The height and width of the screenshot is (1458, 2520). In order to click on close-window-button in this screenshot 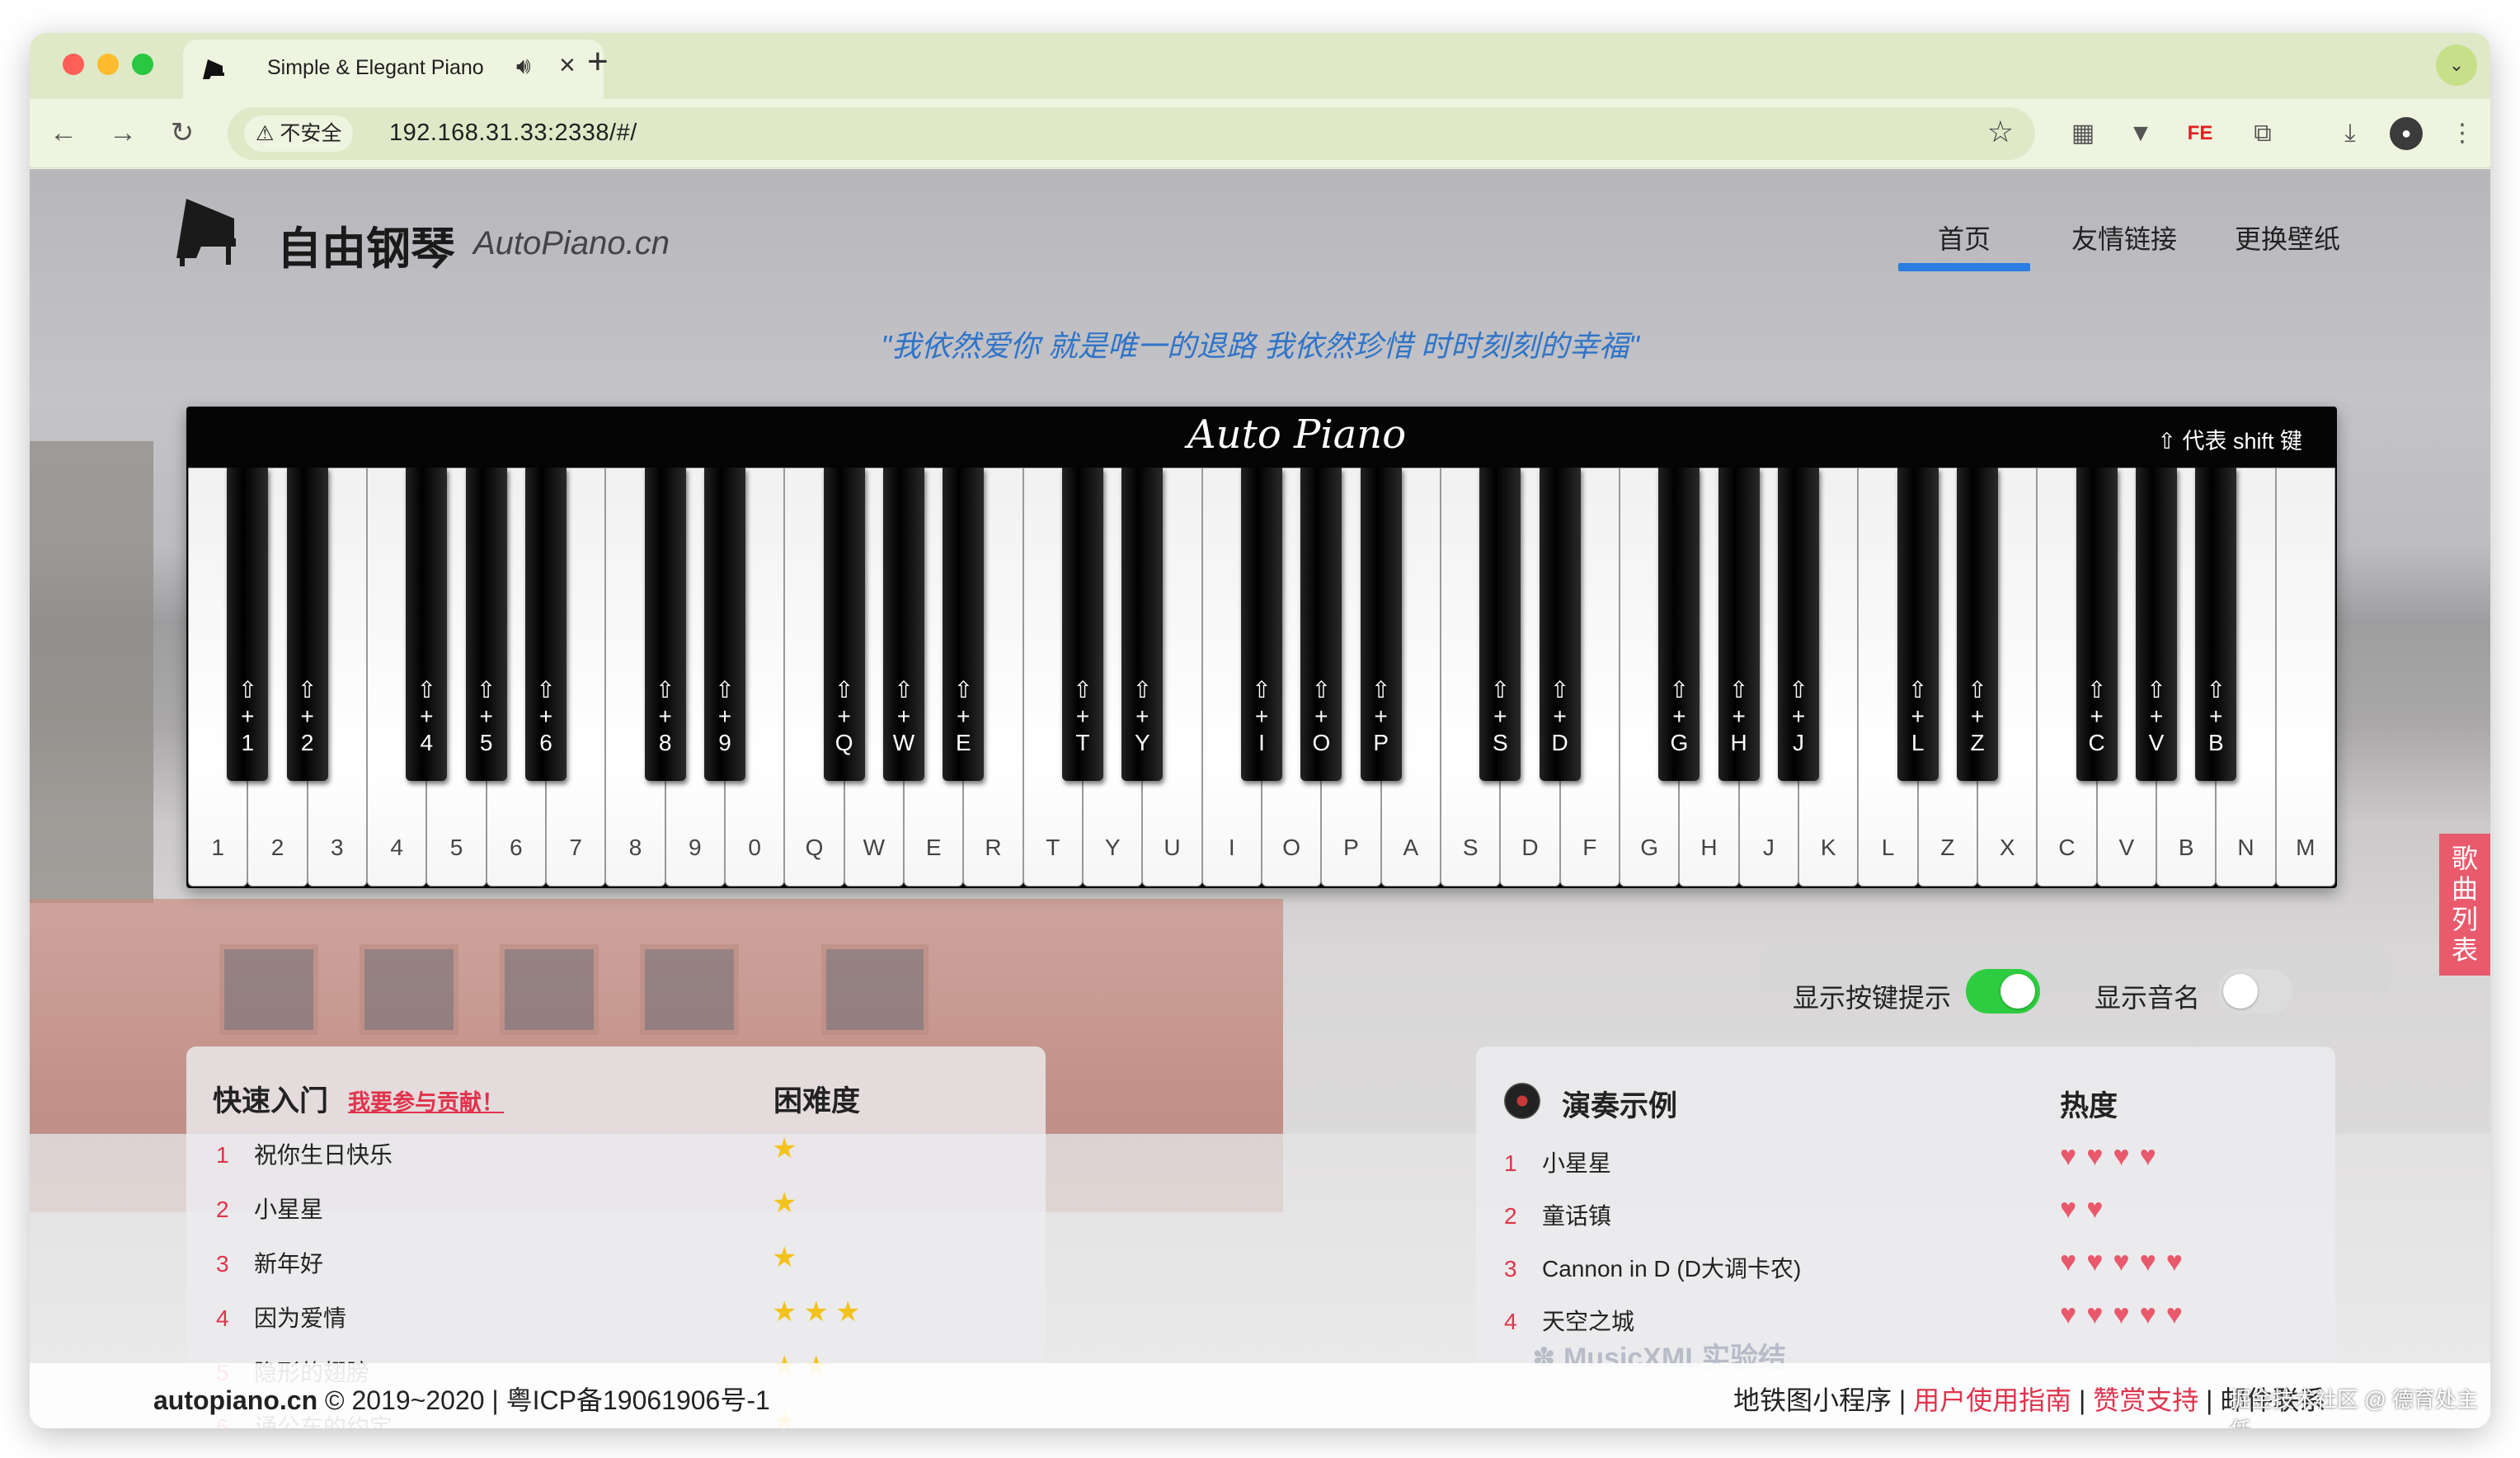, I will do `click(73, 64)`.